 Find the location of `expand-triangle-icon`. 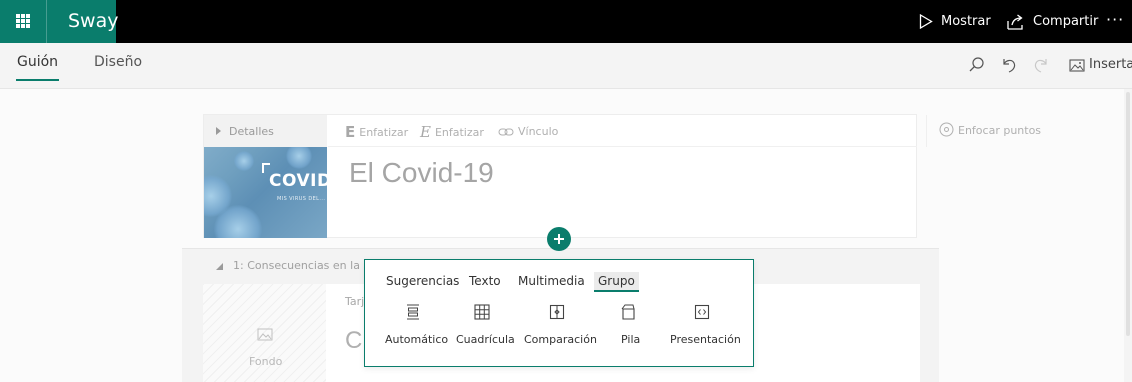

expand-triangle-icon is located at coordinates (218, 131).